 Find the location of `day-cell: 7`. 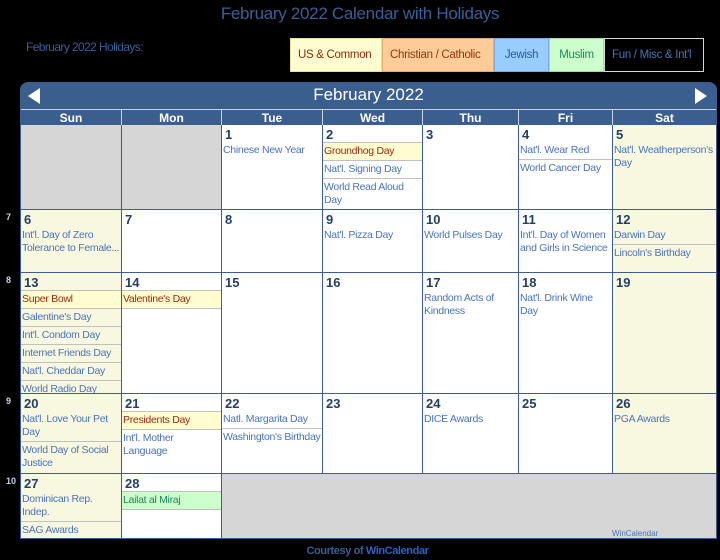

day-cell: 7 is located at coordinates (171, 241).